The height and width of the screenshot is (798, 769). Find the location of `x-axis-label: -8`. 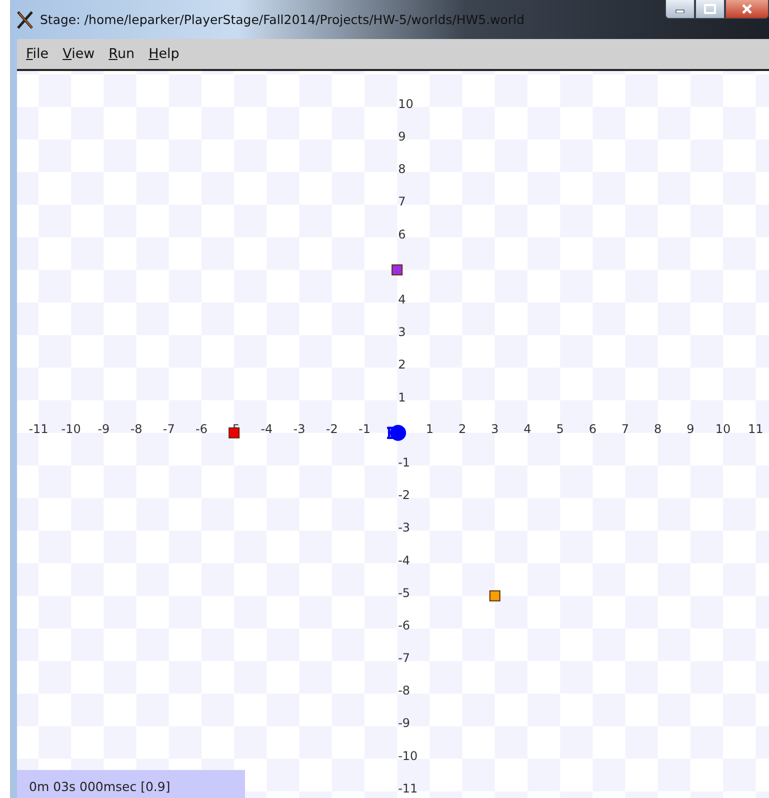

x-axis-label: -8 is located at coordinates (136, 429).